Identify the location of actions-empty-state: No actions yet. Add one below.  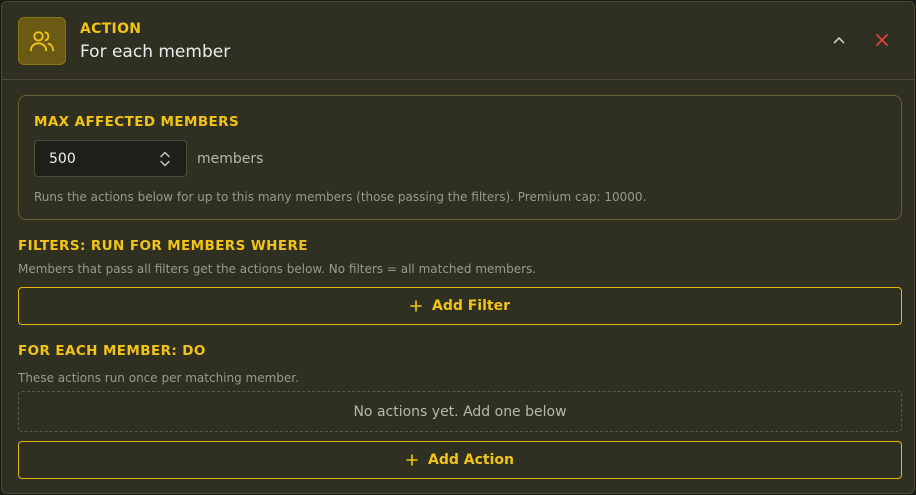
(460, 411).